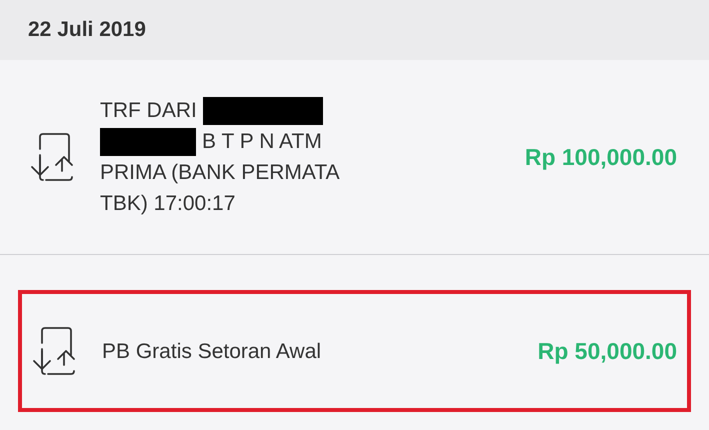  What do you see at coordinates (212, 351) in the screenshot?
I see `transaction-description: PB Gratis Setoran Awal` at bounding box center [212, 351].